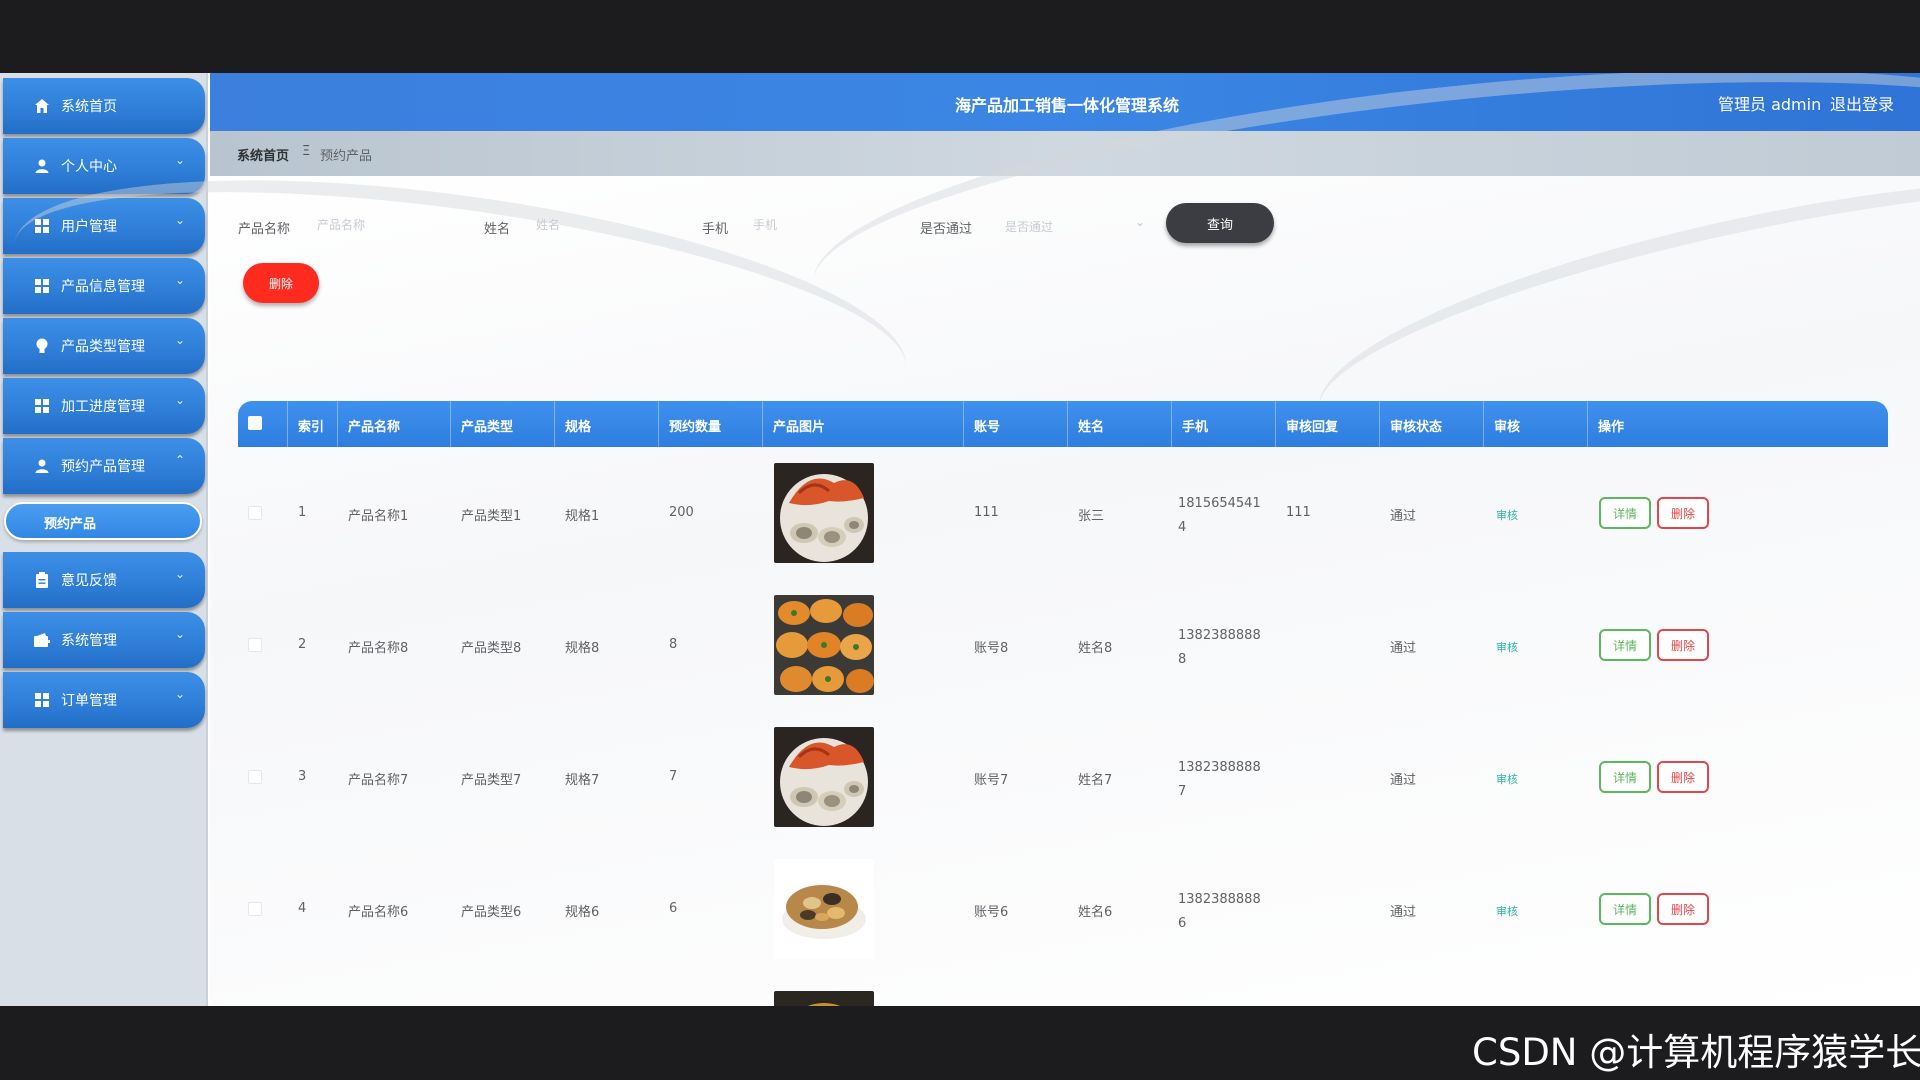 The height and width of the screenshot is (1080, 1920). I want to click on cell-audit-reply: 111, so click(1298, 512).